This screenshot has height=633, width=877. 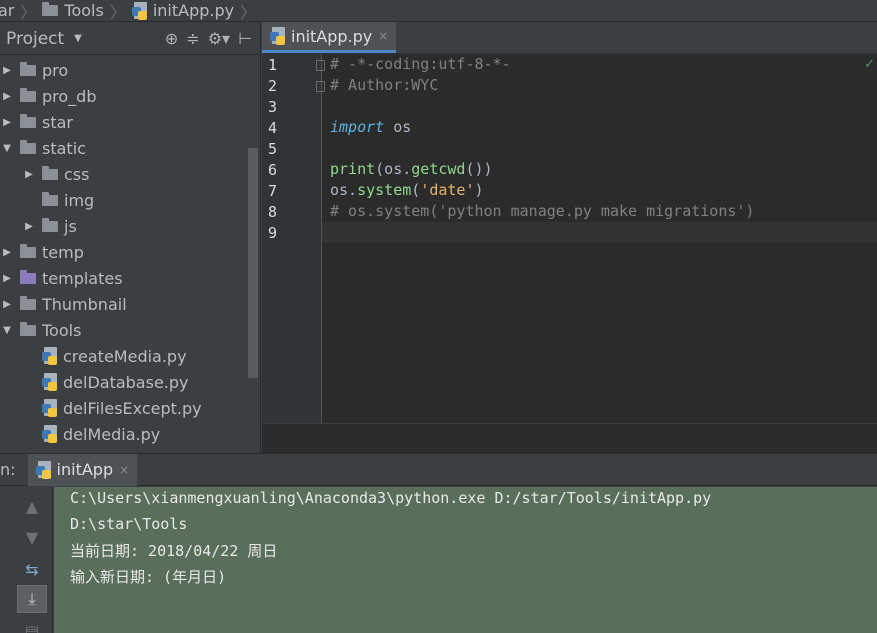 I want to click on print-icon: ▤, so click(x=32, y=625).